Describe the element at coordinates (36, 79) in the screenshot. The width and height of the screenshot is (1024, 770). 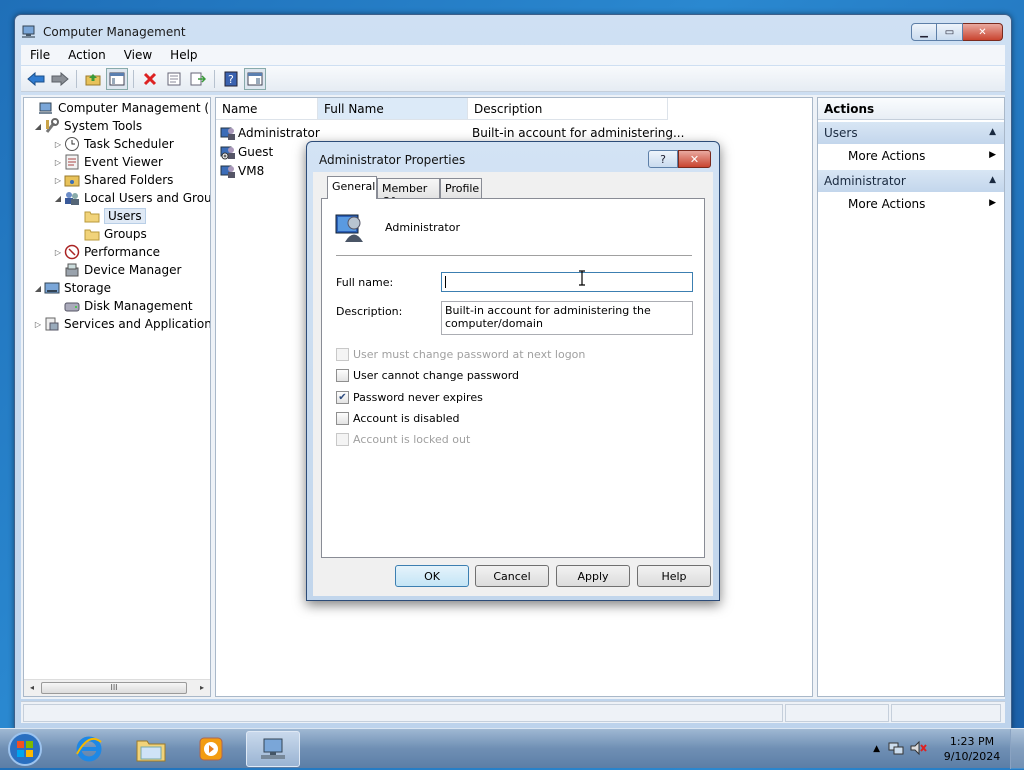
I see `back-button` at that location.